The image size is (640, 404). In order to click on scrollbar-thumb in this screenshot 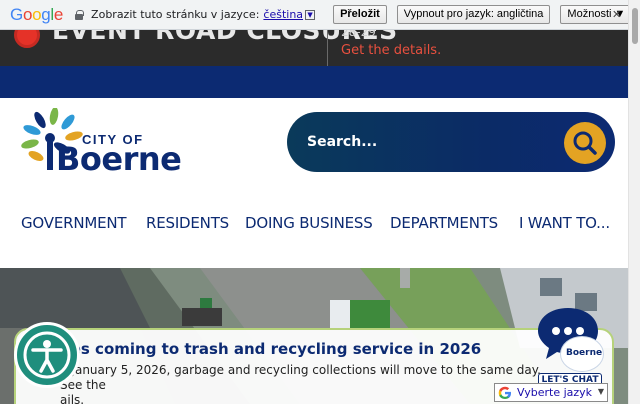, I will do `click(635, 26)`.